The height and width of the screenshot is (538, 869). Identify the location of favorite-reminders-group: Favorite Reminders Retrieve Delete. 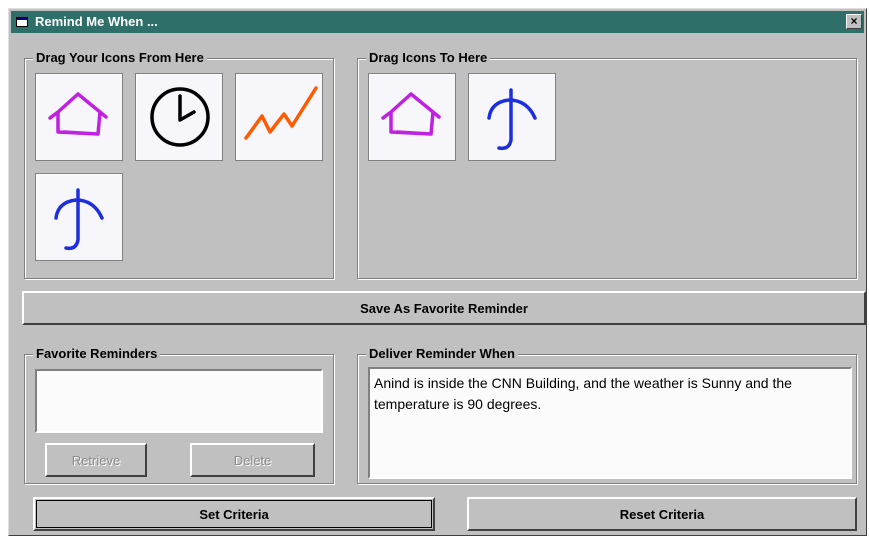
(179, 415).